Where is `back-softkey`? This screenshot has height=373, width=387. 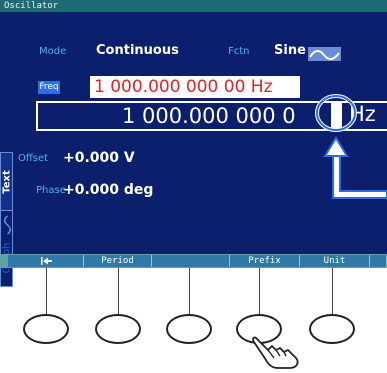
back-softkey is located at coordinates (46, 261).